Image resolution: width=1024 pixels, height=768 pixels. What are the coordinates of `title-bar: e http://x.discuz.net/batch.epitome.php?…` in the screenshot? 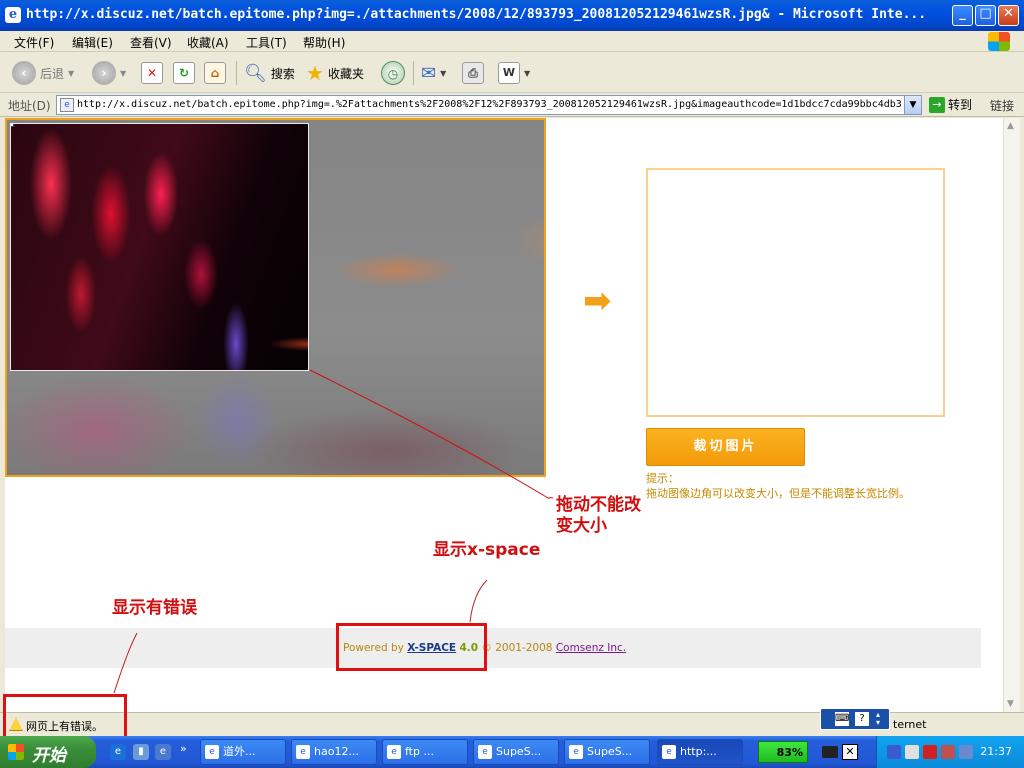 It's located at (512, 15).